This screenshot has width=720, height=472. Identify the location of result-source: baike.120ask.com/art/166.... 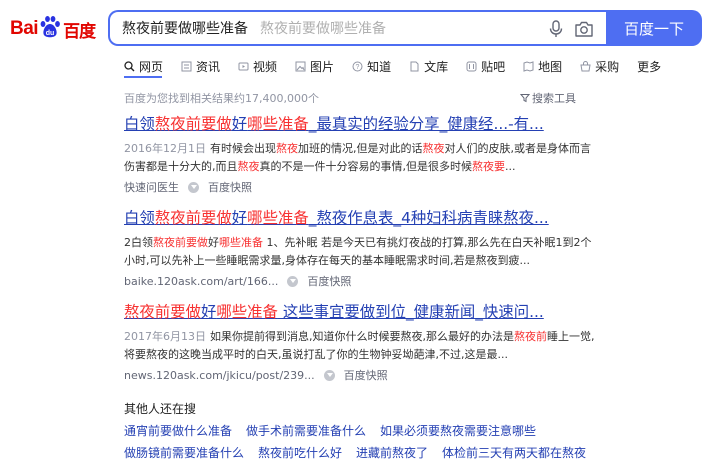
(201, 281).